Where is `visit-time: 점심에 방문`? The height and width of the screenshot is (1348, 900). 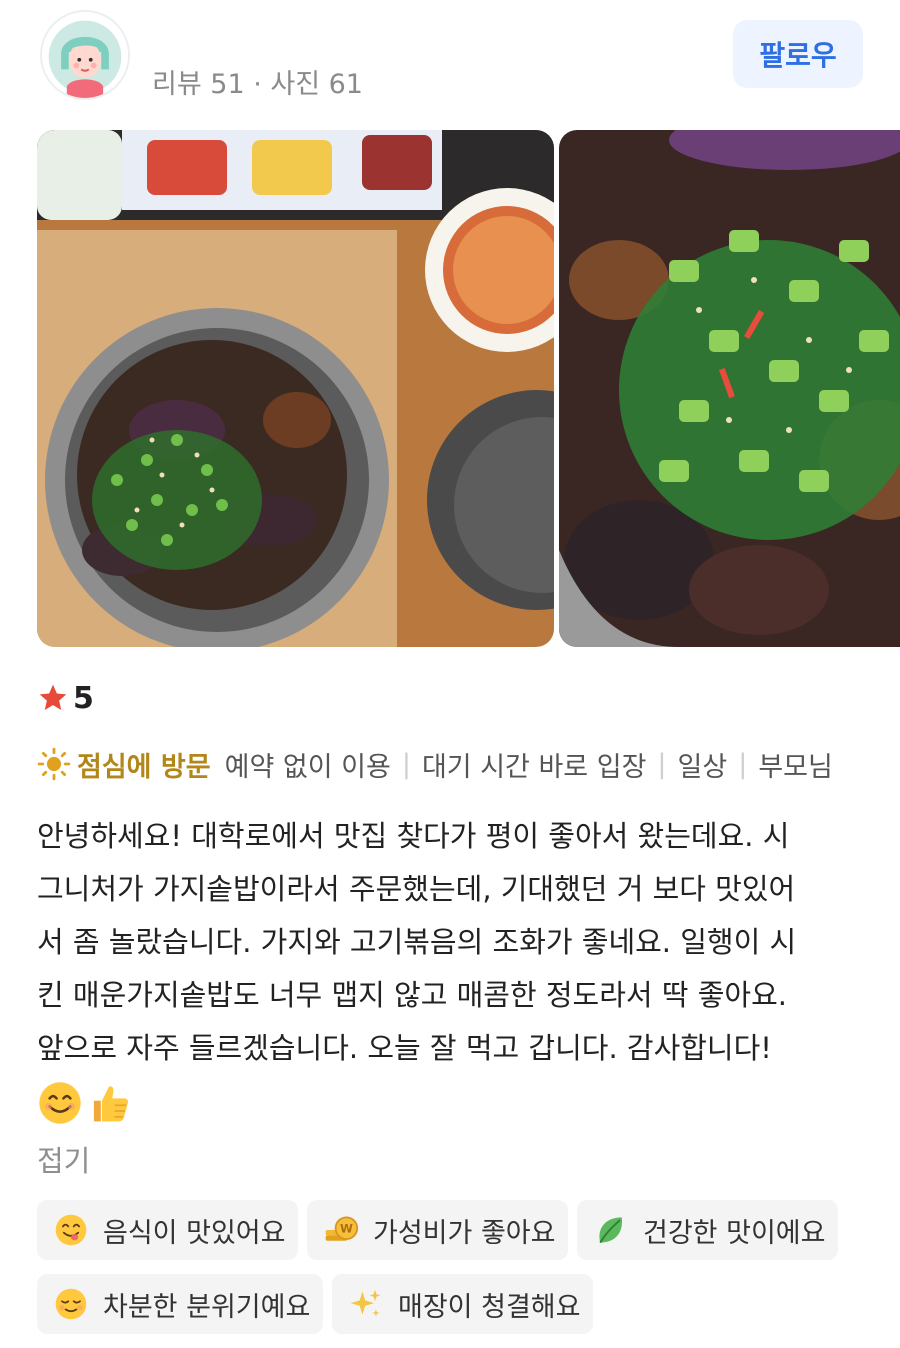 visit-time: 점심에 방문 is located at coordinates (144, 767).